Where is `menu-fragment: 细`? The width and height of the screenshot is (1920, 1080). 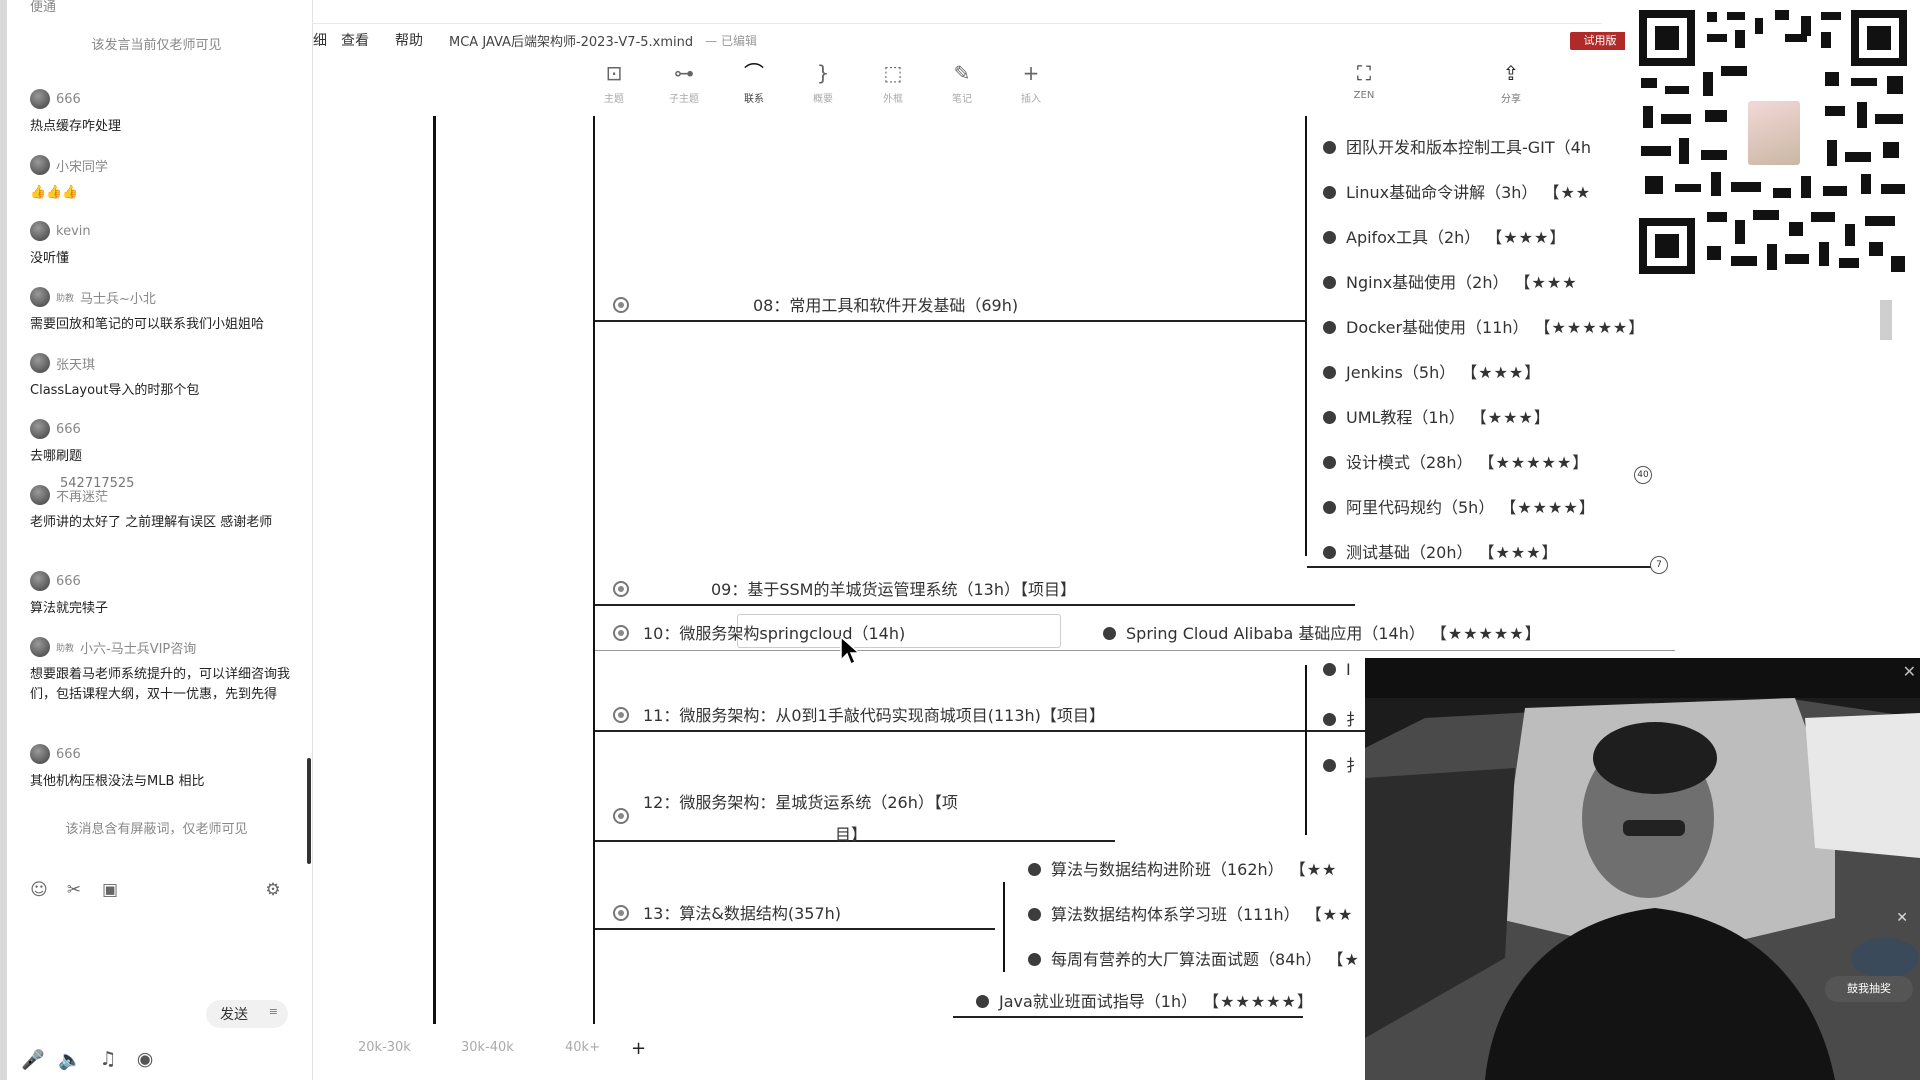 menu-fragment: 细 is located at coordinates (320, 41).